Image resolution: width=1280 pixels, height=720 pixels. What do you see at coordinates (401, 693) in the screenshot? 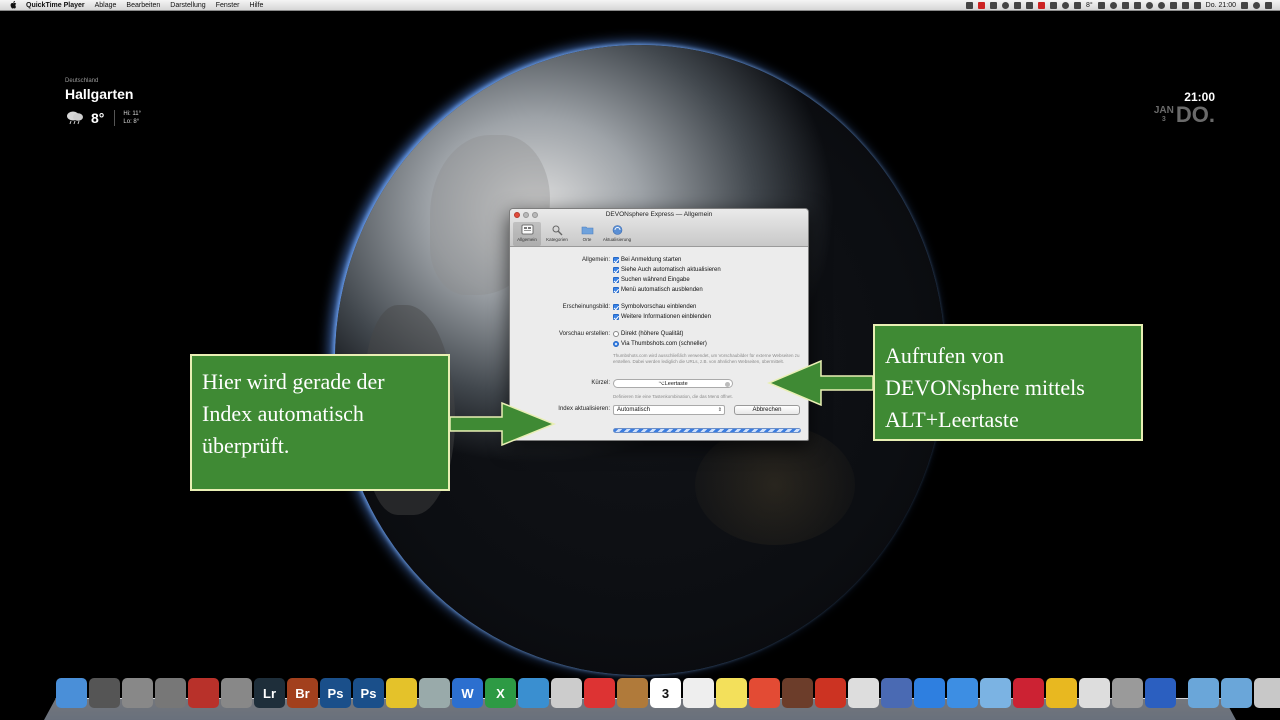
I see `macmeteshow-icon` at bounding box center [401, 693].